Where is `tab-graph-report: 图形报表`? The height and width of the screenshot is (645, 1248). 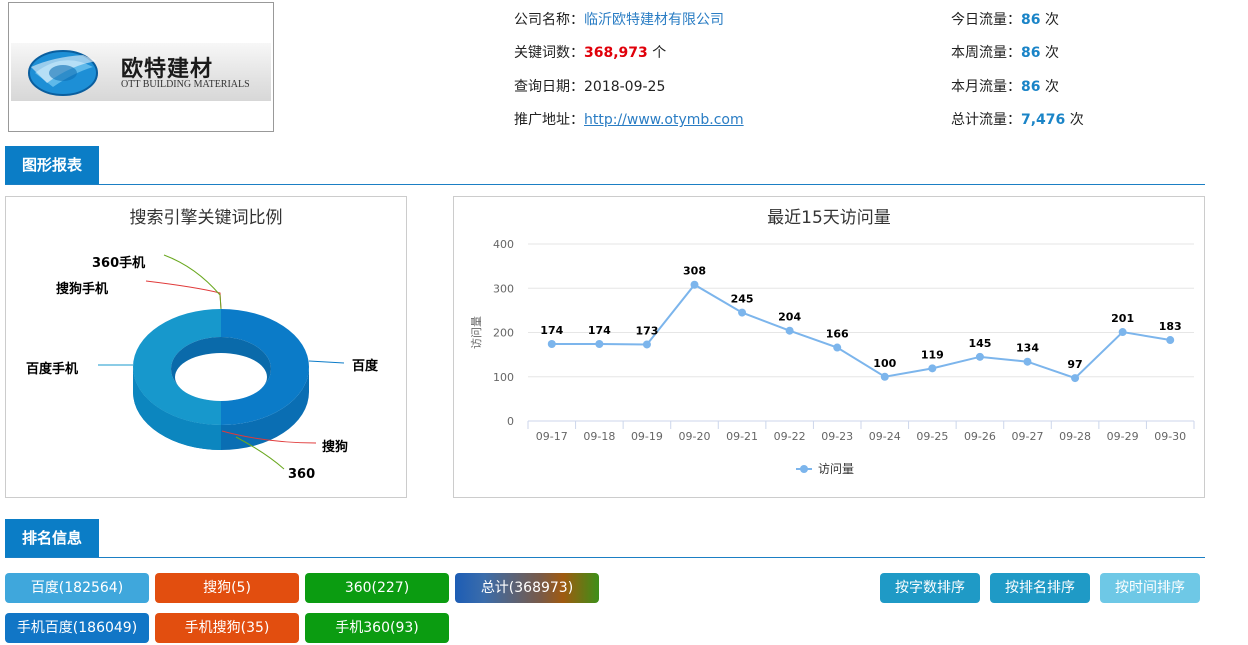 tab-graph-report: 图形报表 is located at coordinates (52, 165).